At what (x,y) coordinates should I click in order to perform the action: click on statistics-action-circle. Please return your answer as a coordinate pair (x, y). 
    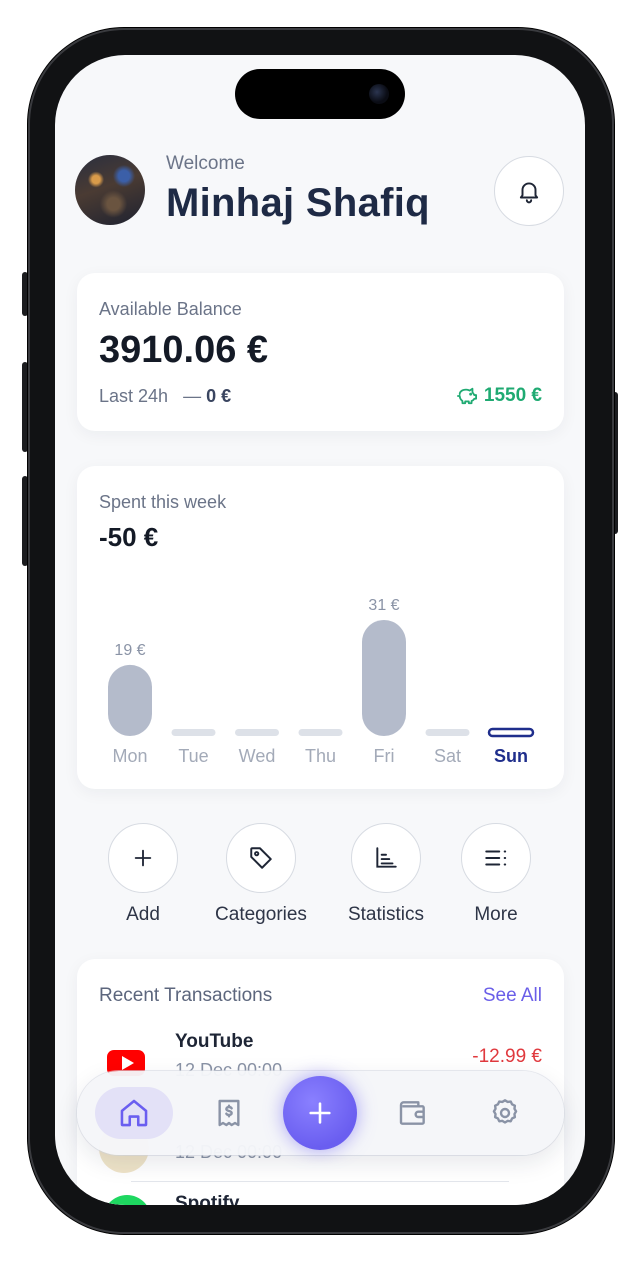
    Looking at the image, I should click on (386, 858).